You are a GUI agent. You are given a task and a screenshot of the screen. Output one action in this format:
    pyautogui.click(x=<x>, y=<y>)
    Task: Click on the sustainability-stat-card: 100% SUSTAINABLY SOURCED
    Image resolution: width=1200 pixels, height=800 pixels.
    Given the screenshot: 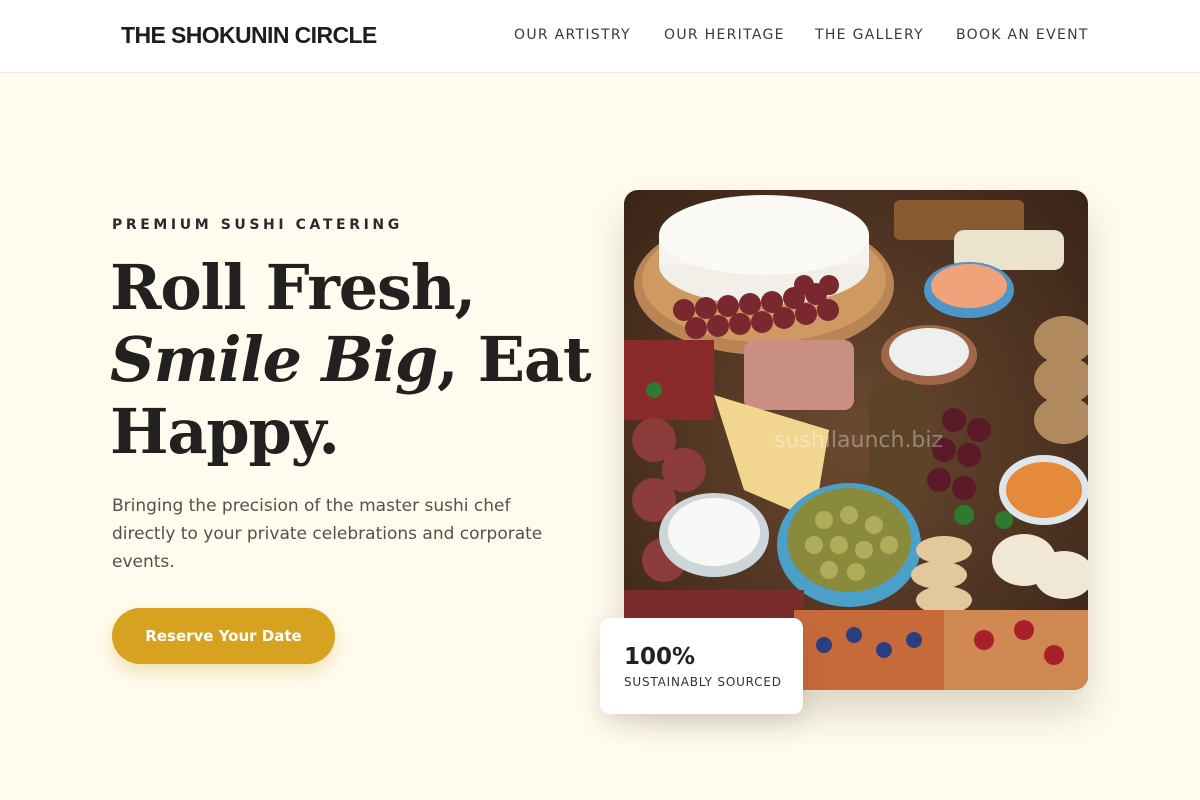 What is the action you would take?
    pyautogui.click(x=701, y=666)
    